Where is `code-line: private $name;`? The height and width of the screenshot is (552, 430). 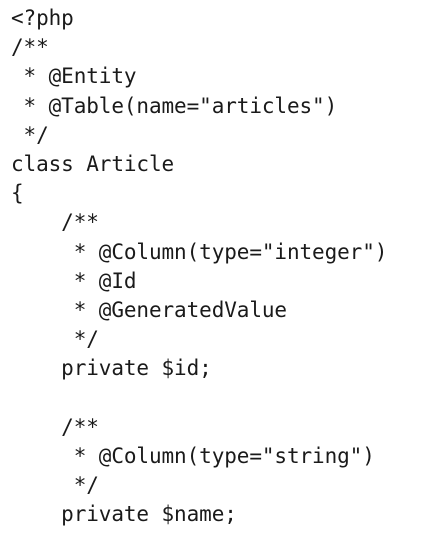 code-line: private $name; is located at coordinates (124, 514).